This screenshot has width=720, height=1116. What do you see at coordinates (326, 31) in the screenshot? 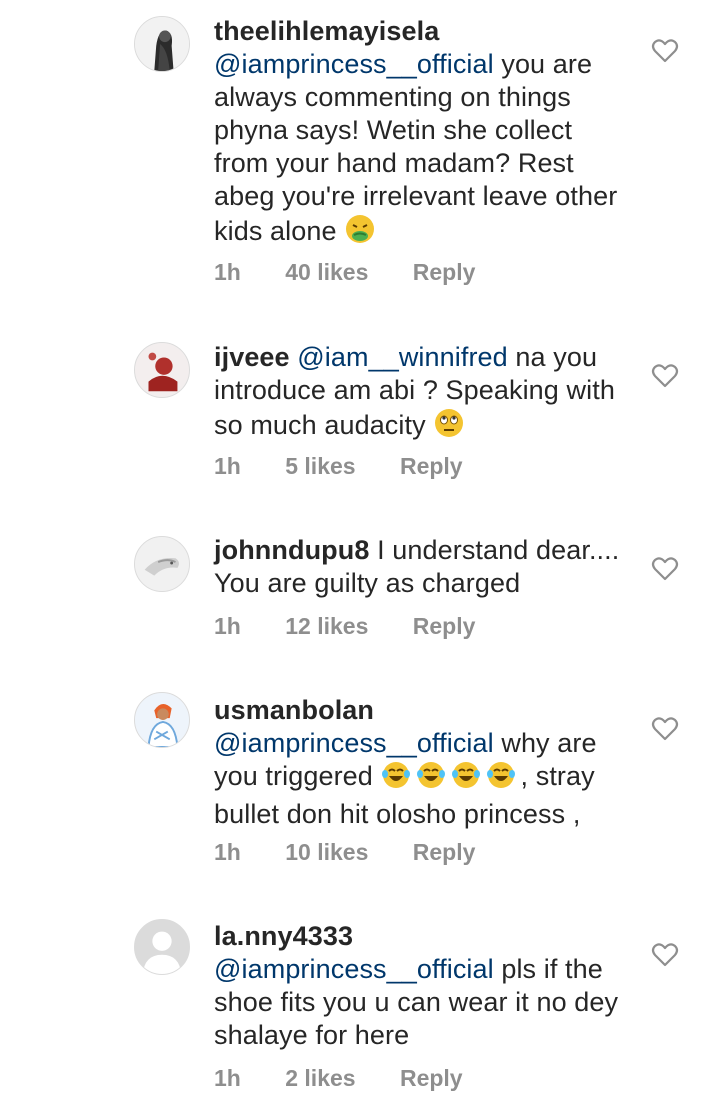
I see `username: theelihlemayisela` at bounding box center [326, 31].